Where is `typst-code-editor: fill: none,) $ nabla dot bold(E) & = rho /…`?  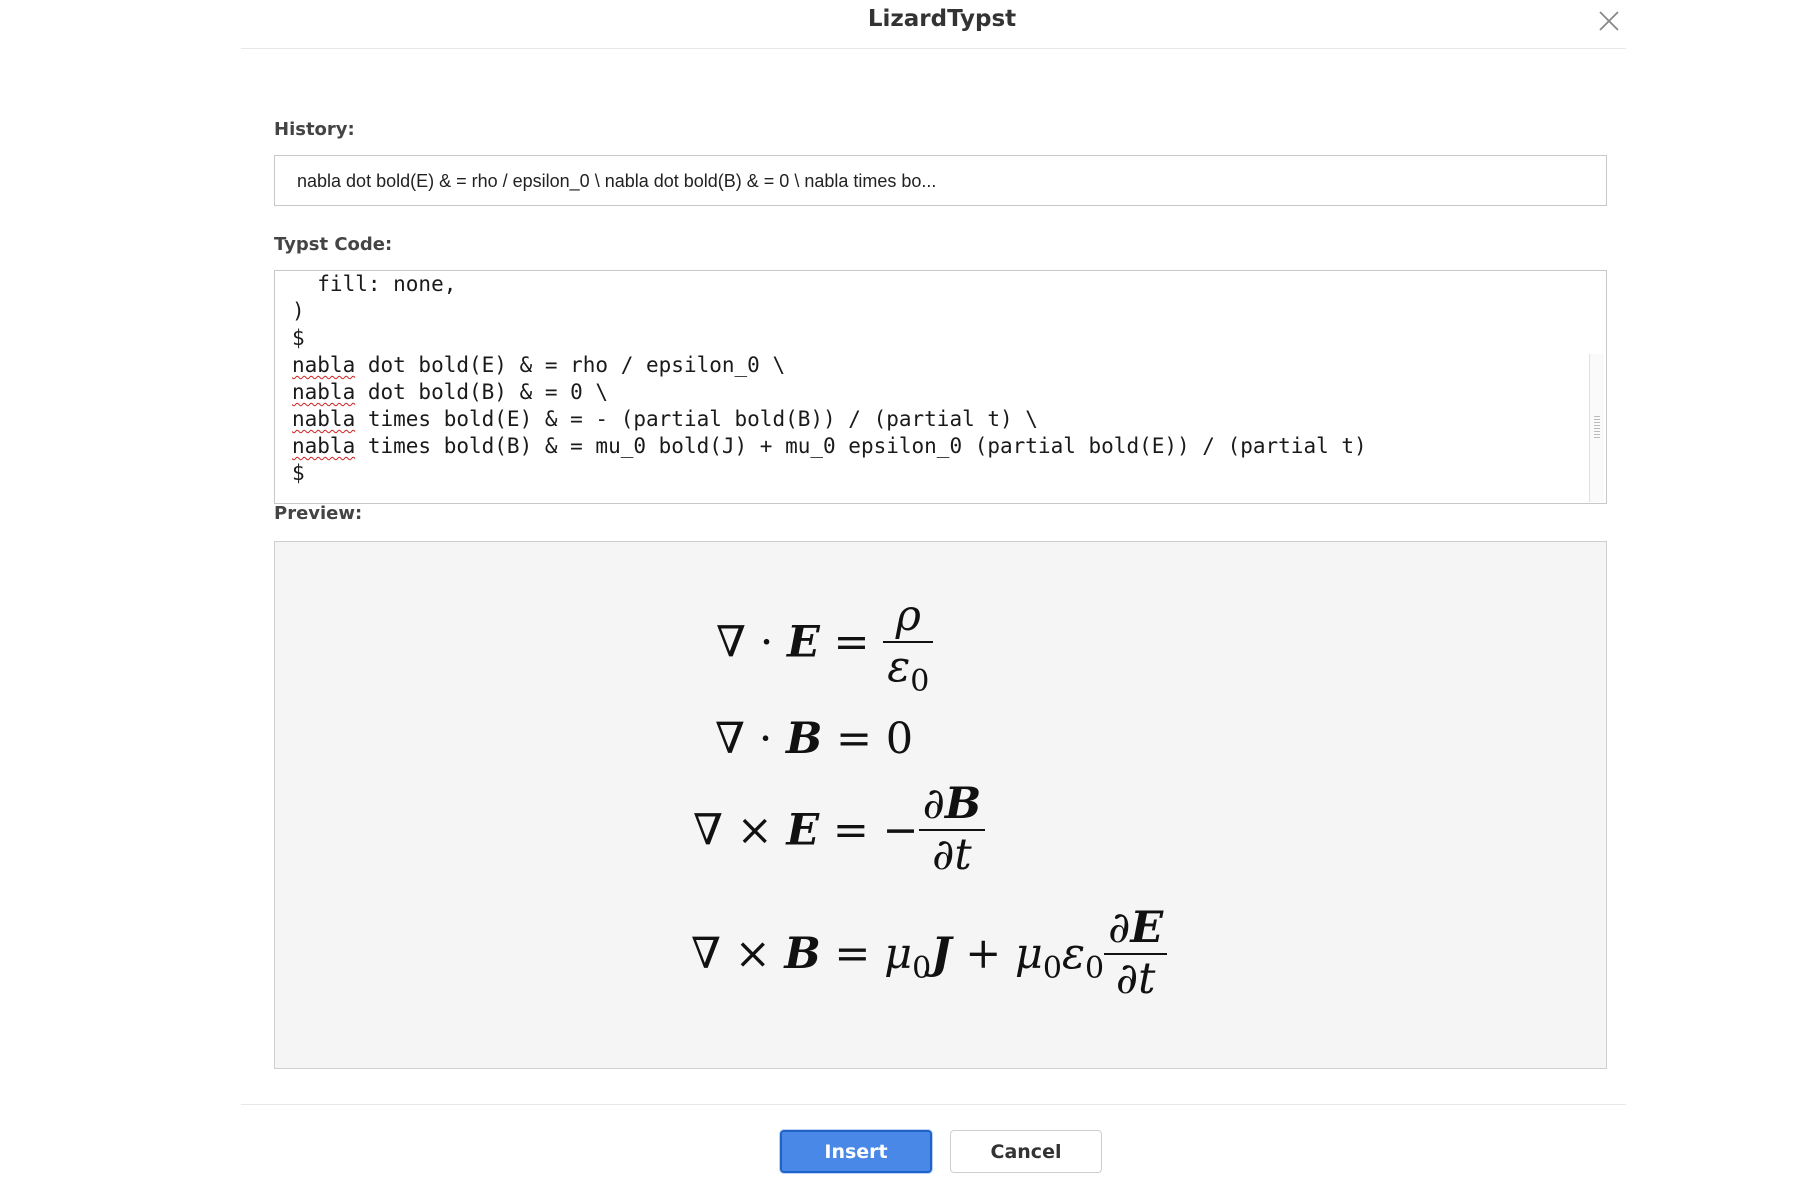
typst-code-editor: fill: none,) $ nabla dot bold(E) & = rho /… is located at coordinates (940, 387).